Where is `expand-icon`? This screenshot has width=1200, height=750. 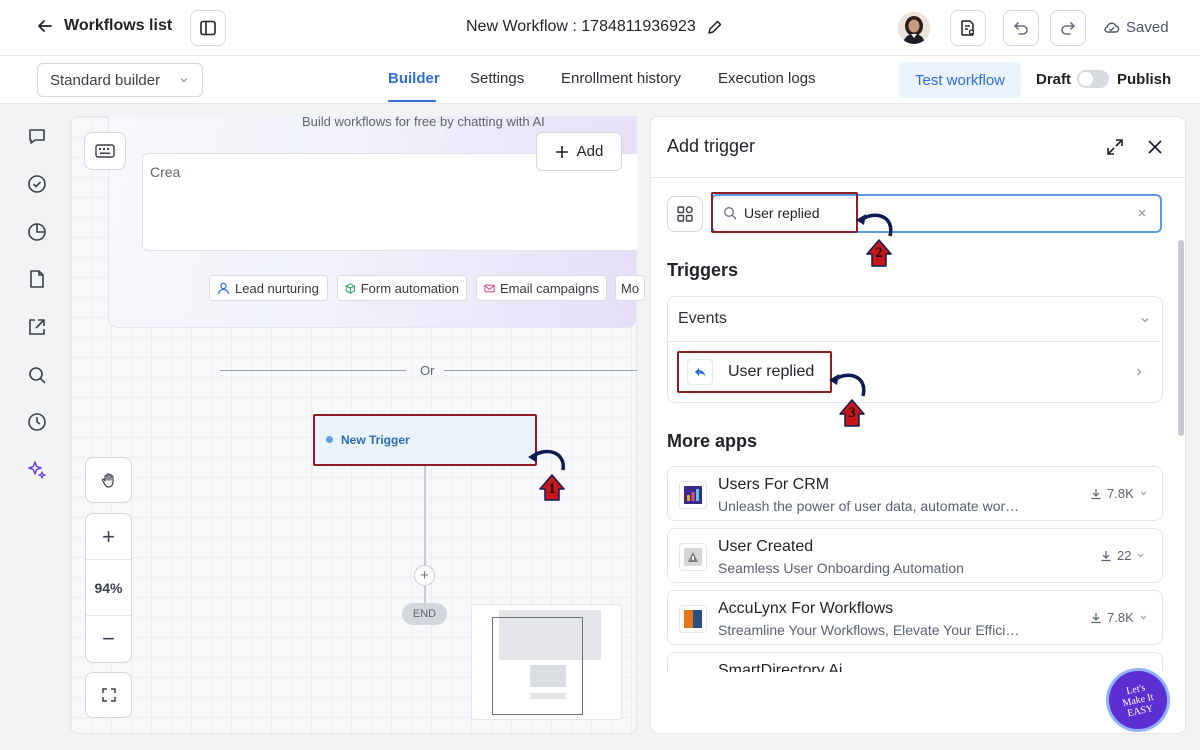 expand-icon is located at coordinates (1115, 147).